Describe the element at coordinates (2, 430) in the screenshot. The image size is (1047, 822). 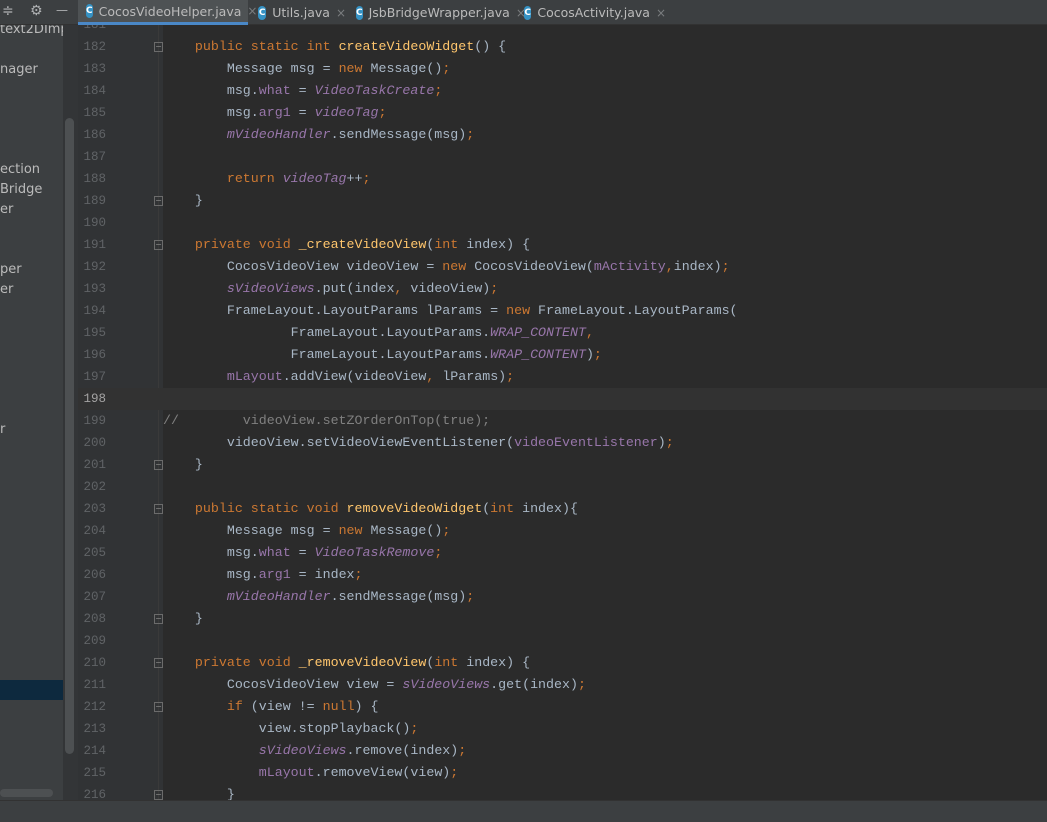
I see `tree-item: r` at that location.